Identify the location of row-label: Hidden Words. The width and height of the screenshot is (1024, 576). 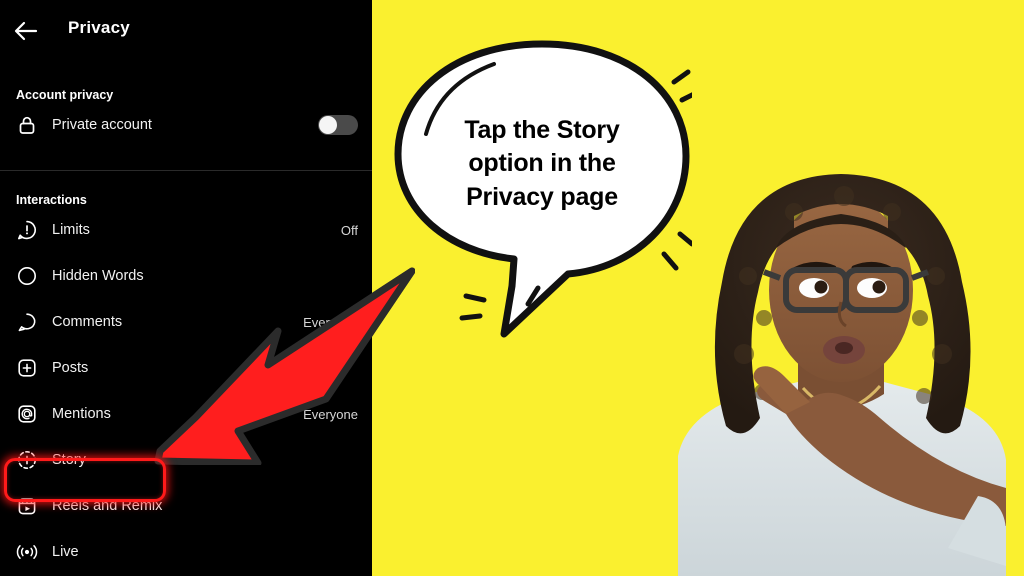
(98, 276).